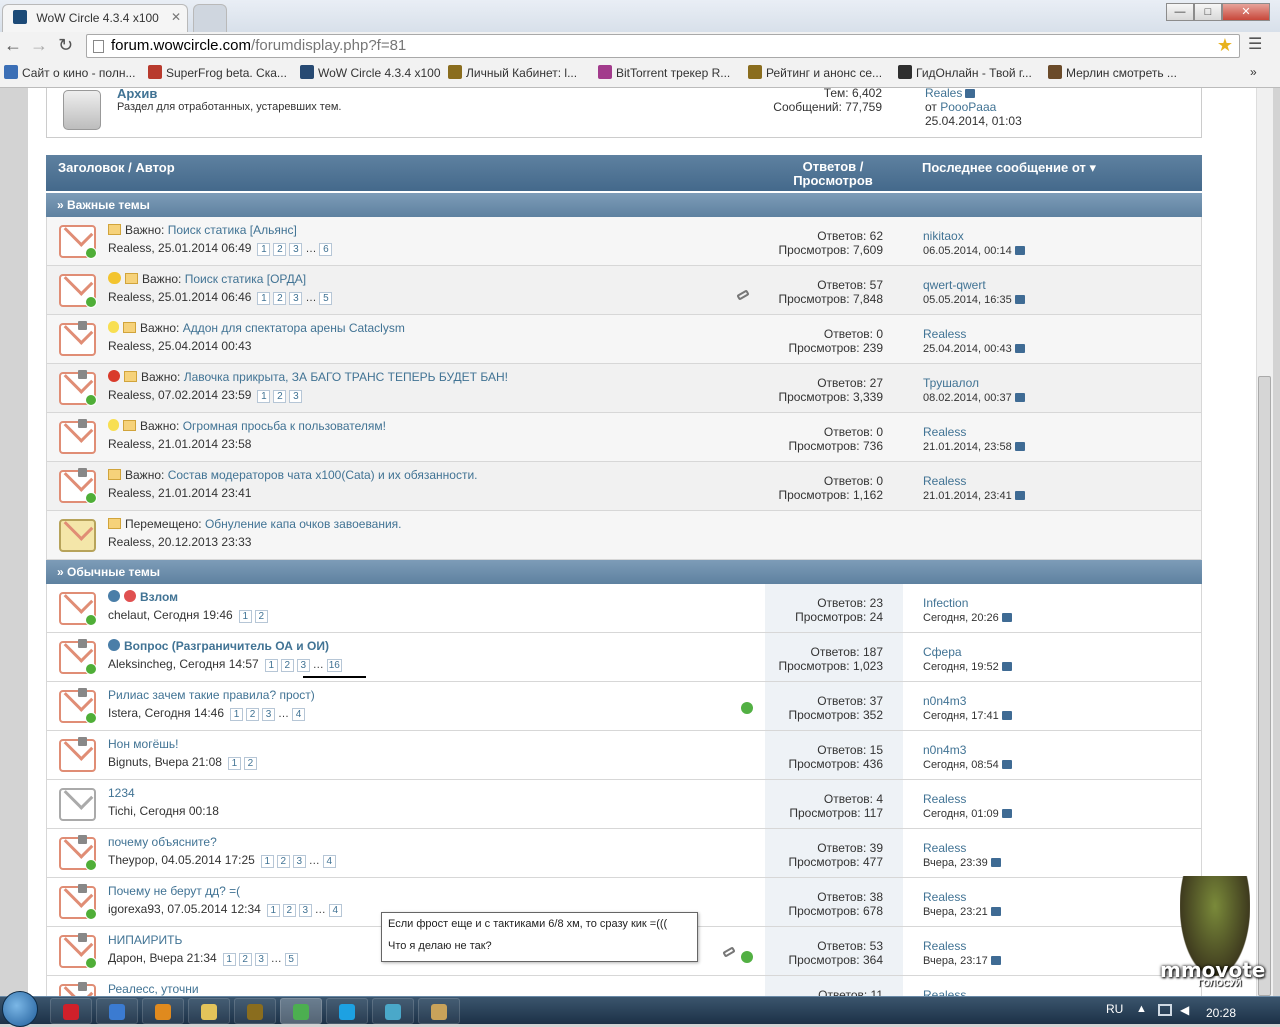  I want to click on scrollbar-thumb, so click(1264, 686).